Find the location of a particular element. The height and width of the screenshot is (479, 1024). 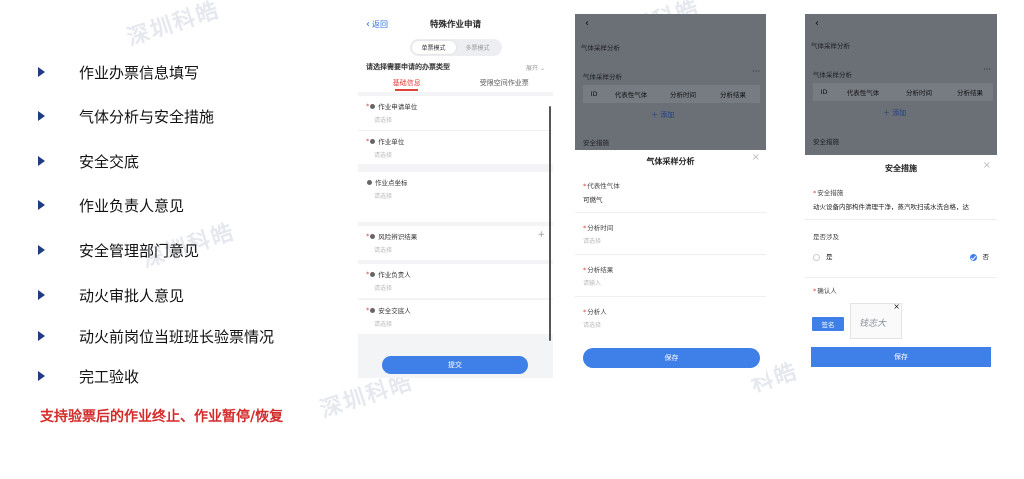

field-label: 是否涉及 is located at coordinates (826, 237).